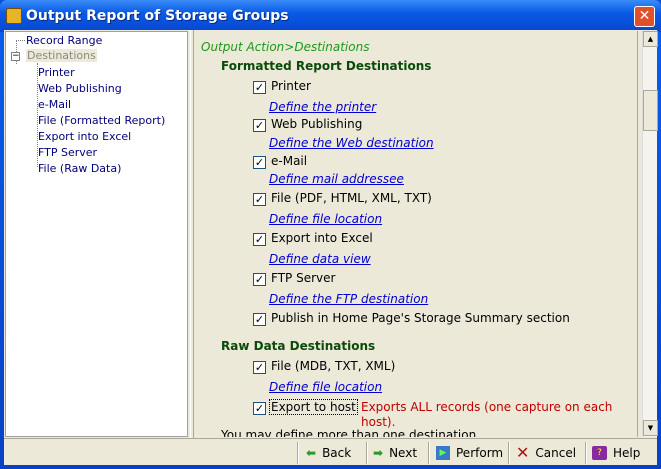 Image resolution: width=661 pixels, height=469 pixels. Describe the element at coordinates (644, 16) in the screenshot. I see `close-button: ✕` at that location.